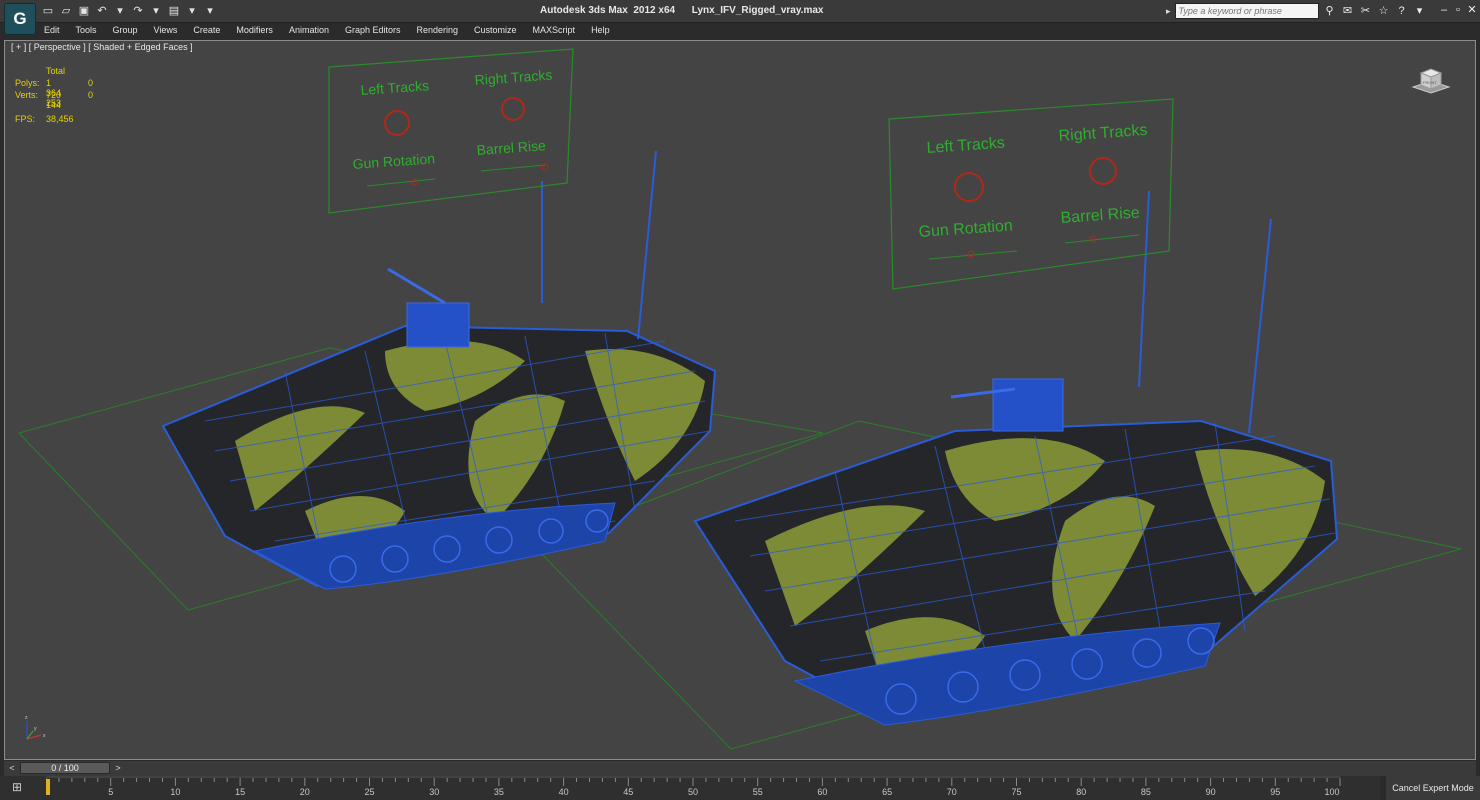 The height and width of the screenshot is (800, 1480). Describe the element at coordinates (1472, 10) in the screenshot. I see `close-icon: ✕` at that location.